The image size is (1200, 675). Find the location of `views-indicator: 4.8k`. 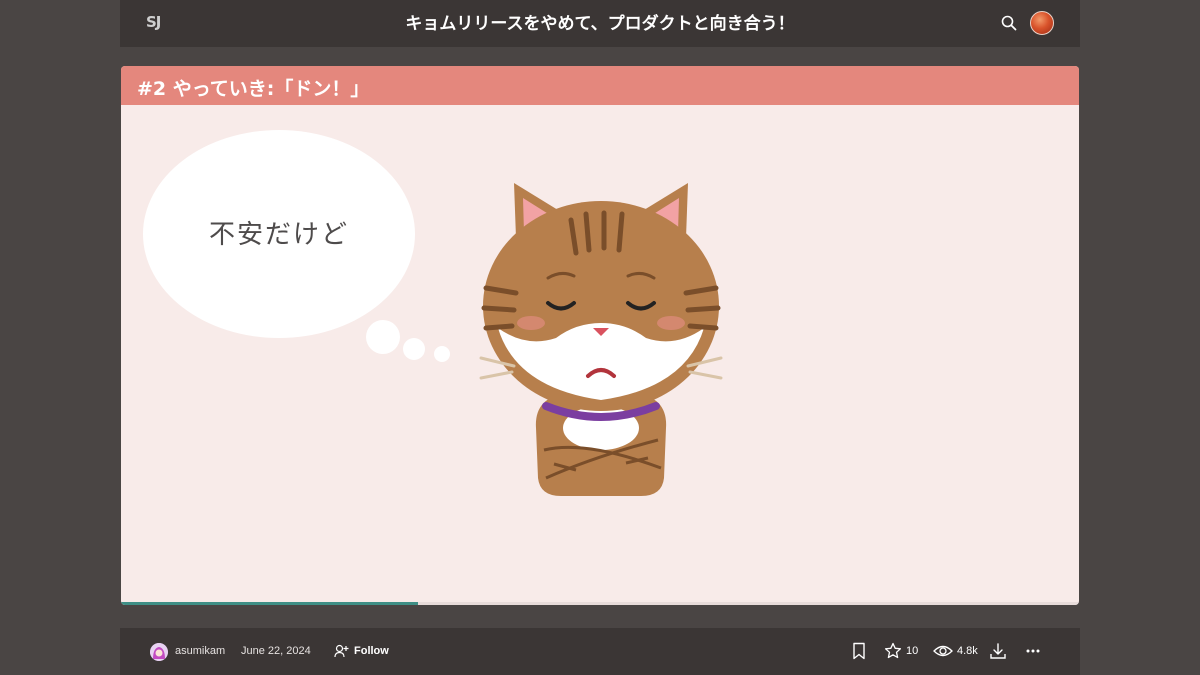

views-indicator: 4.8k is located at coordinates (955, 651).